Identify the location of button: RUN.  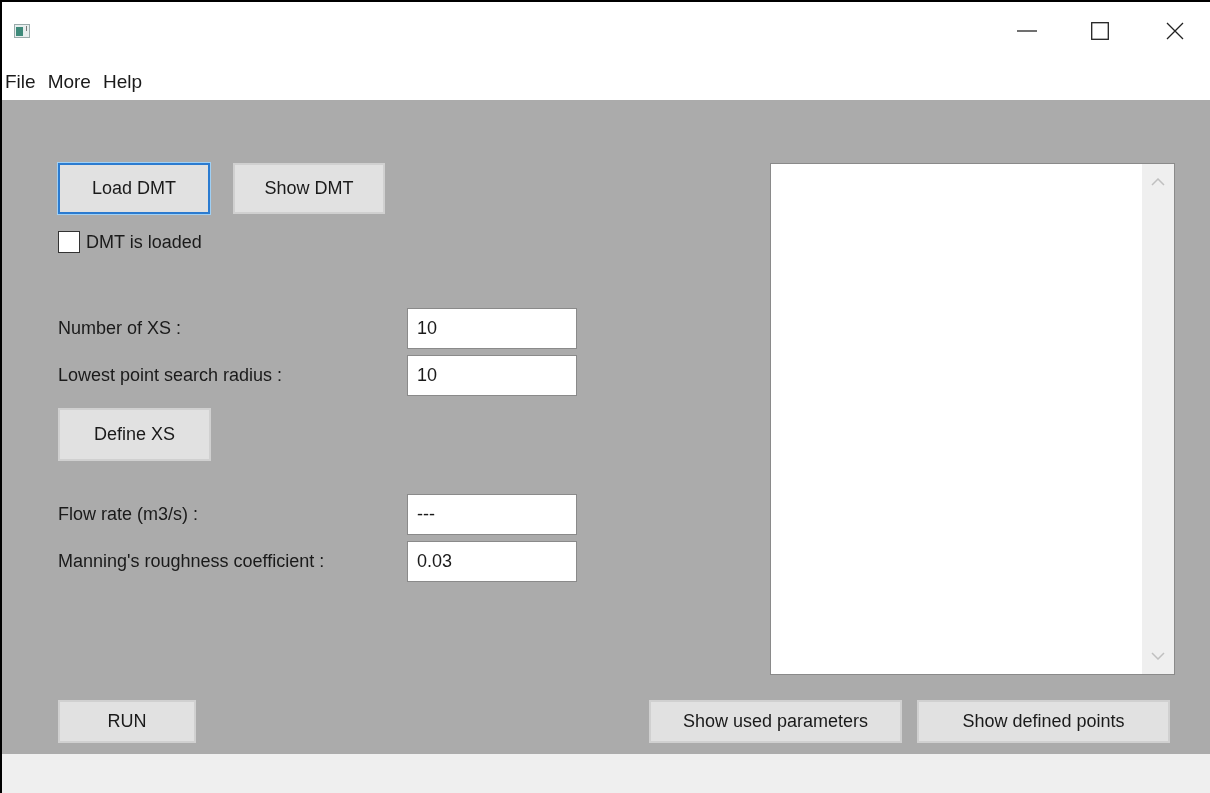
(127, 721).